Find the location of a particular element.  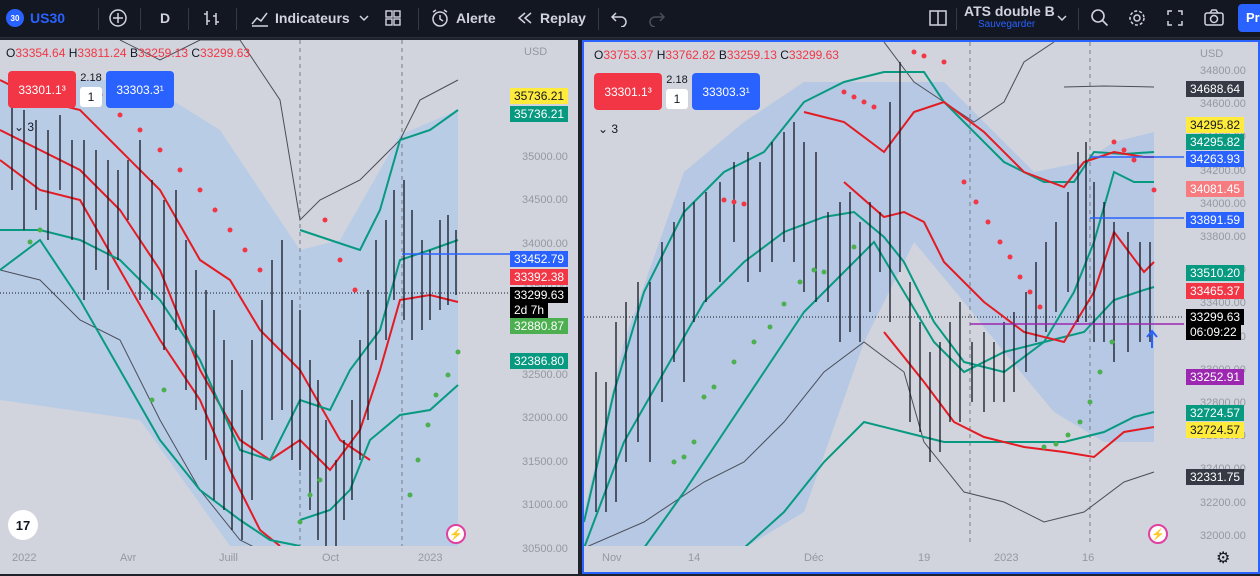

outer-band-top-right is located at coordinates (1109, 86).